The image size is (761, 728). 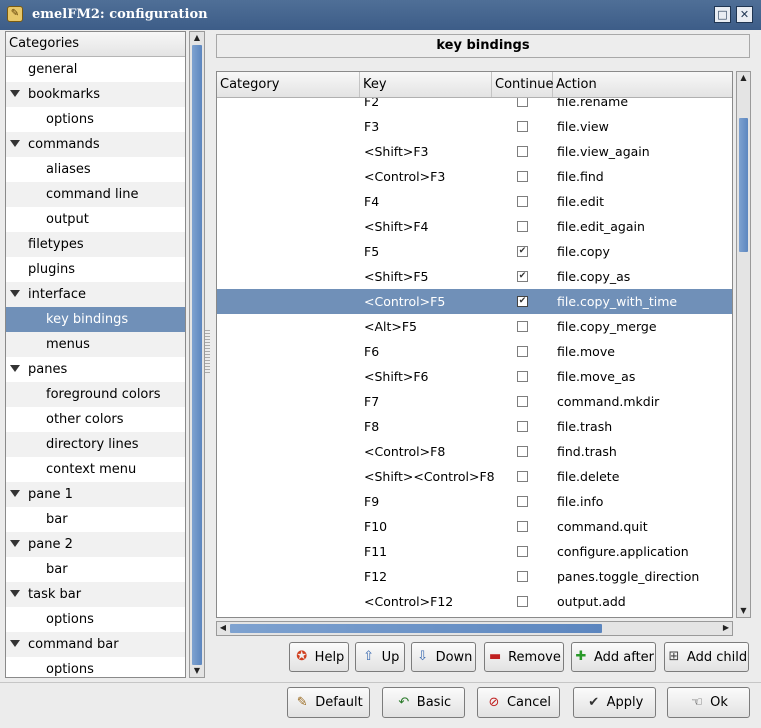 I want to click on category-item: bookmarks, so click(x=95, y=94).